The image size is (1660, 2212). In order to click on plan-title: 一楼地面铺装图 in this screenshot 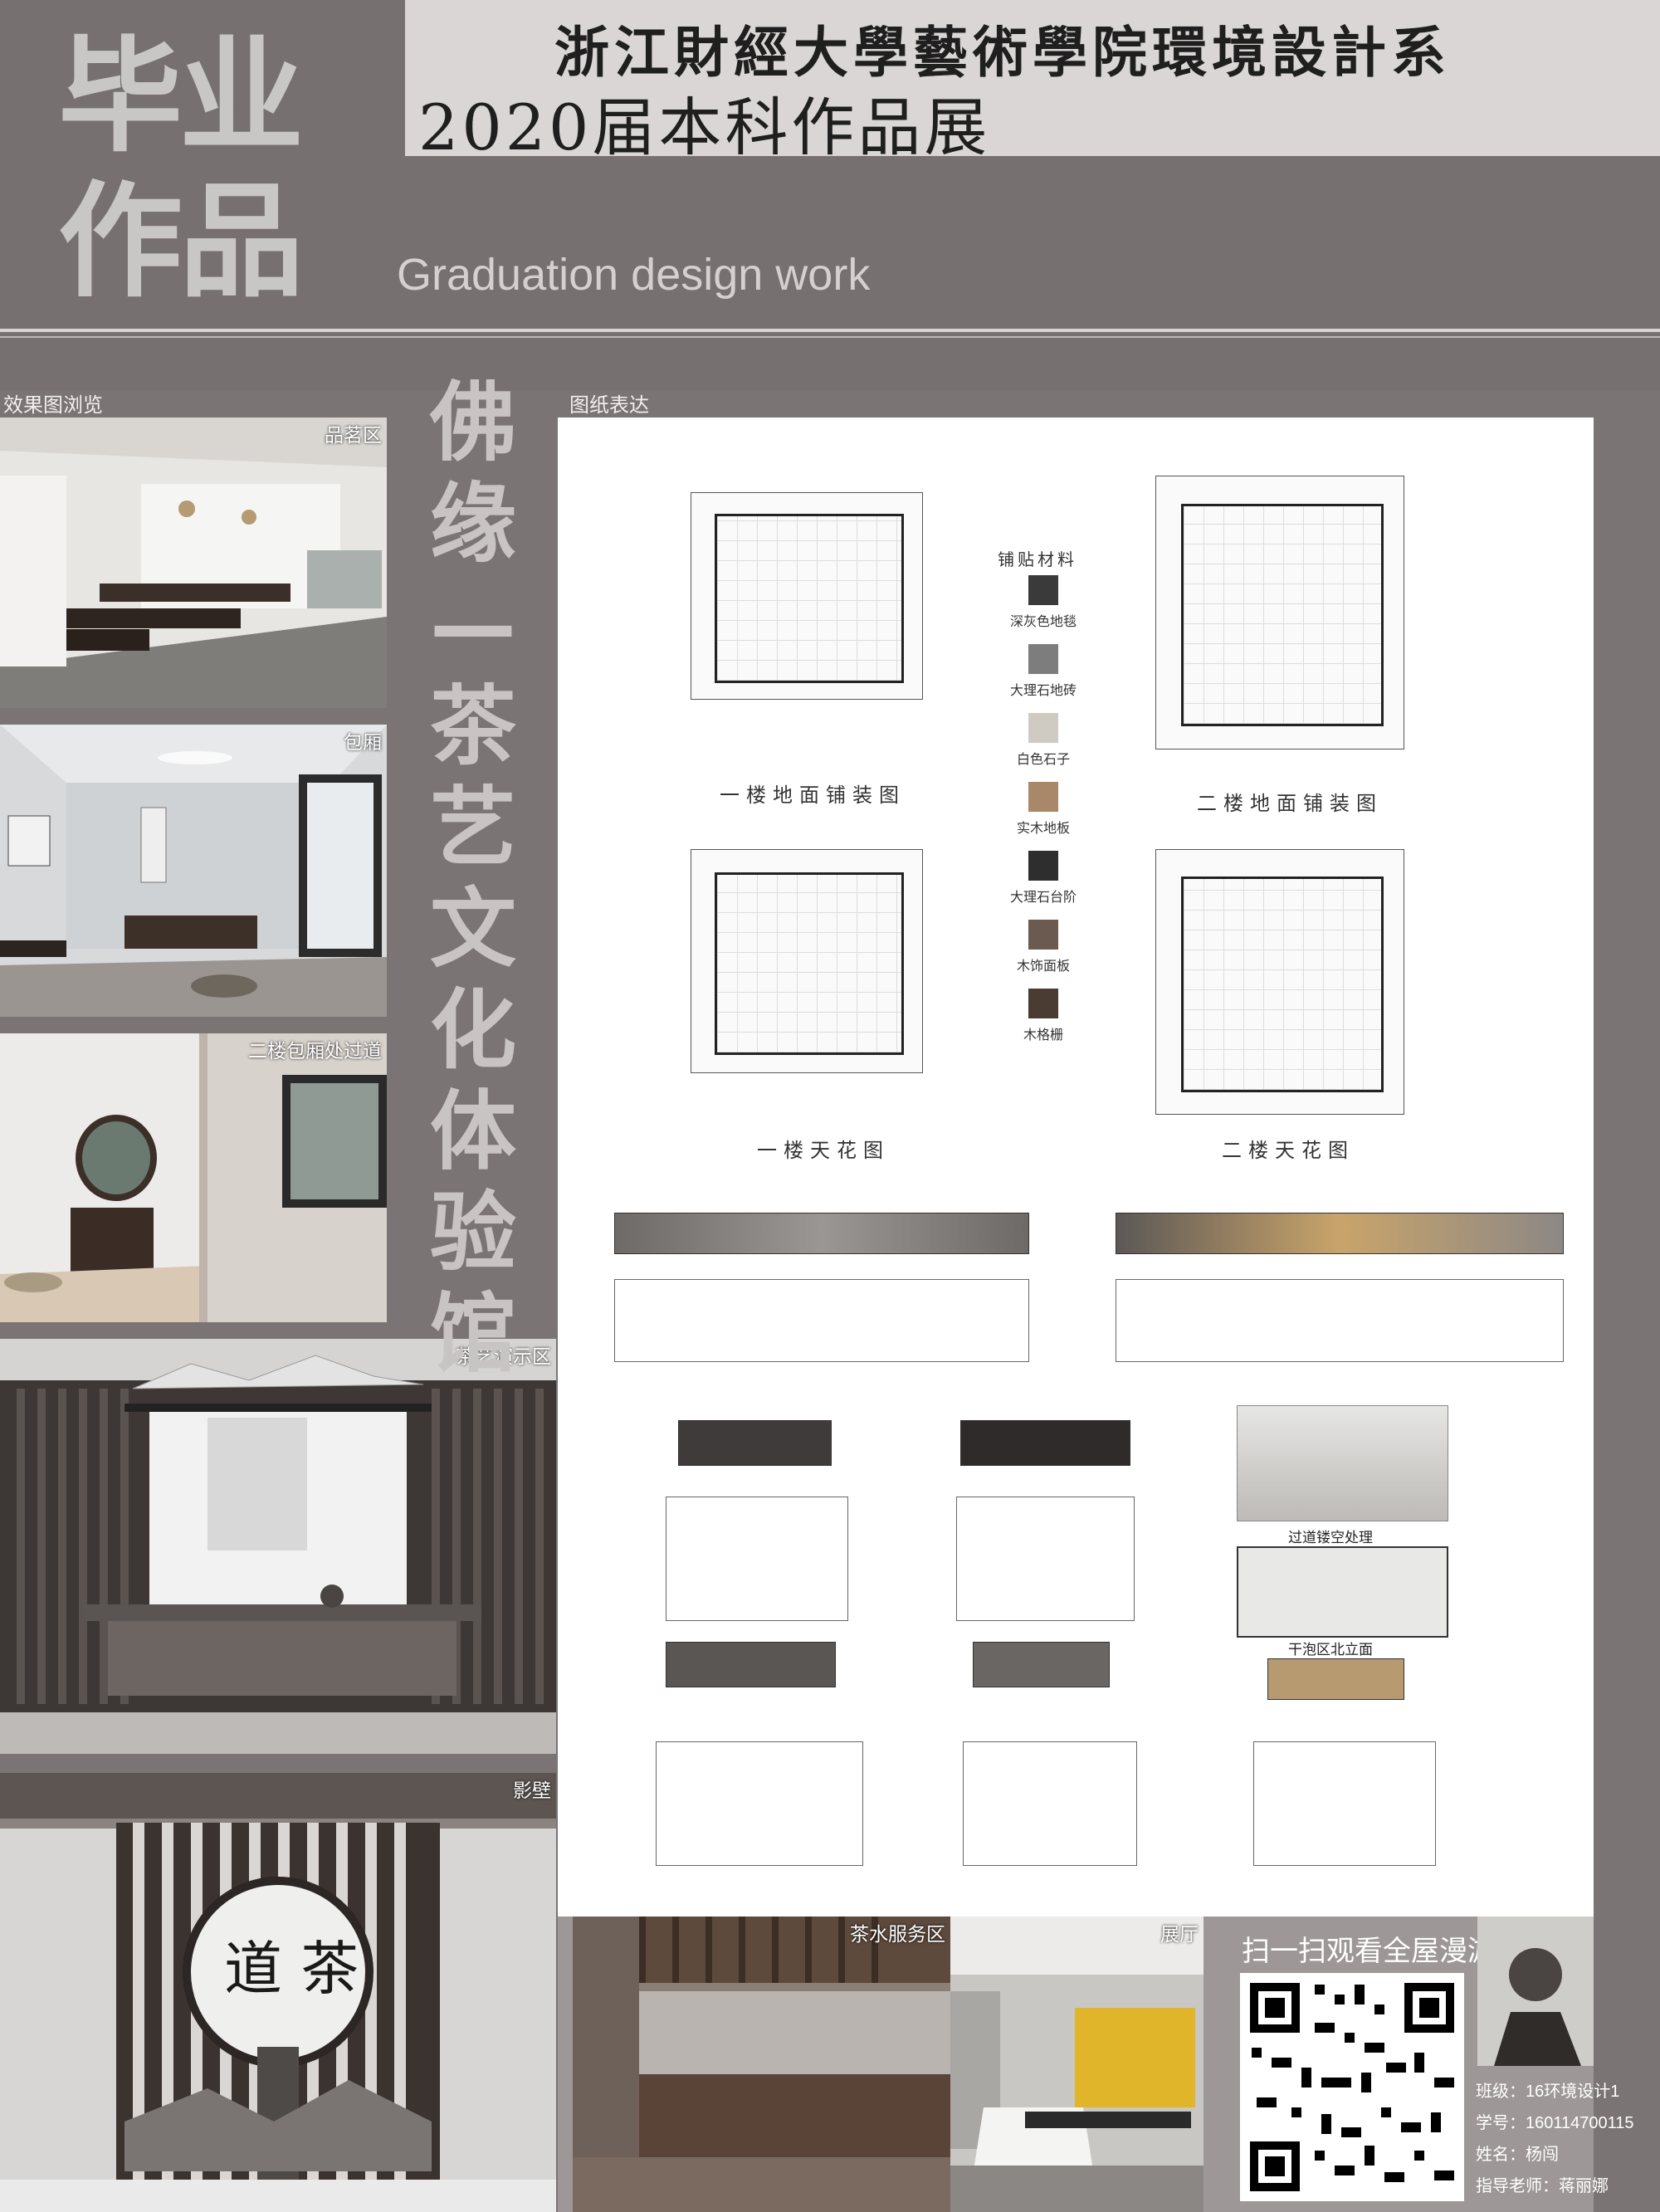, I will do `click(813, 795)`.